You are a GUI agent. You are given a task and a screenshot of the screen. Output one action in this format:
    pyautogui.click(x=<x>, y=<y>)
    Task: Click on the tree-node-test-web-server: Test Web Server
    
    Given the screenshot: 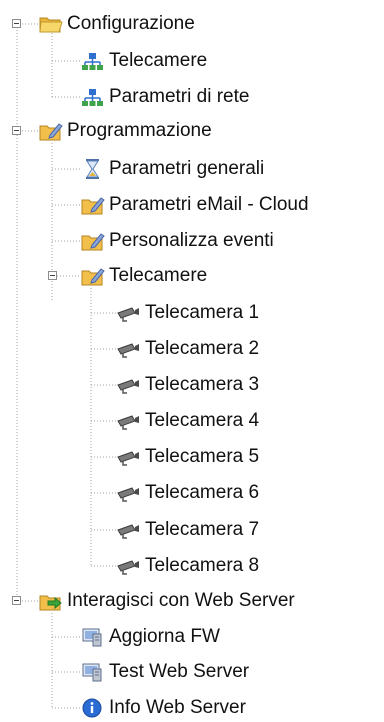 What is the action you would take?
    pyautogui.click(x=164, y=672)
    